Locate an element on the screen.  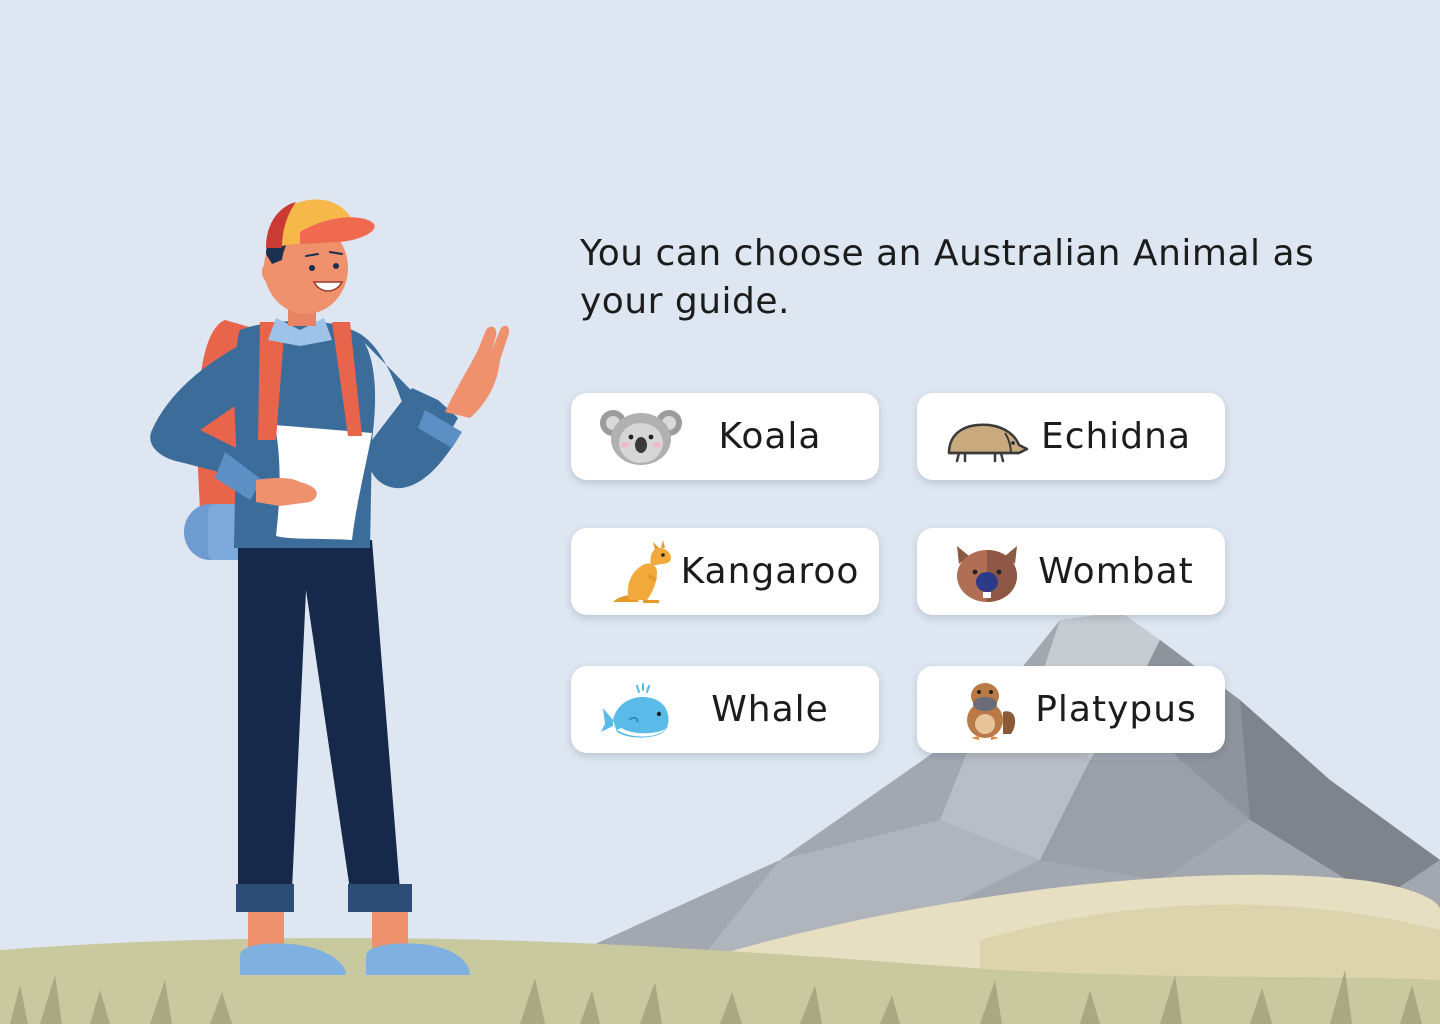
option-label: Platypus is located at coordinates (1116, 709).